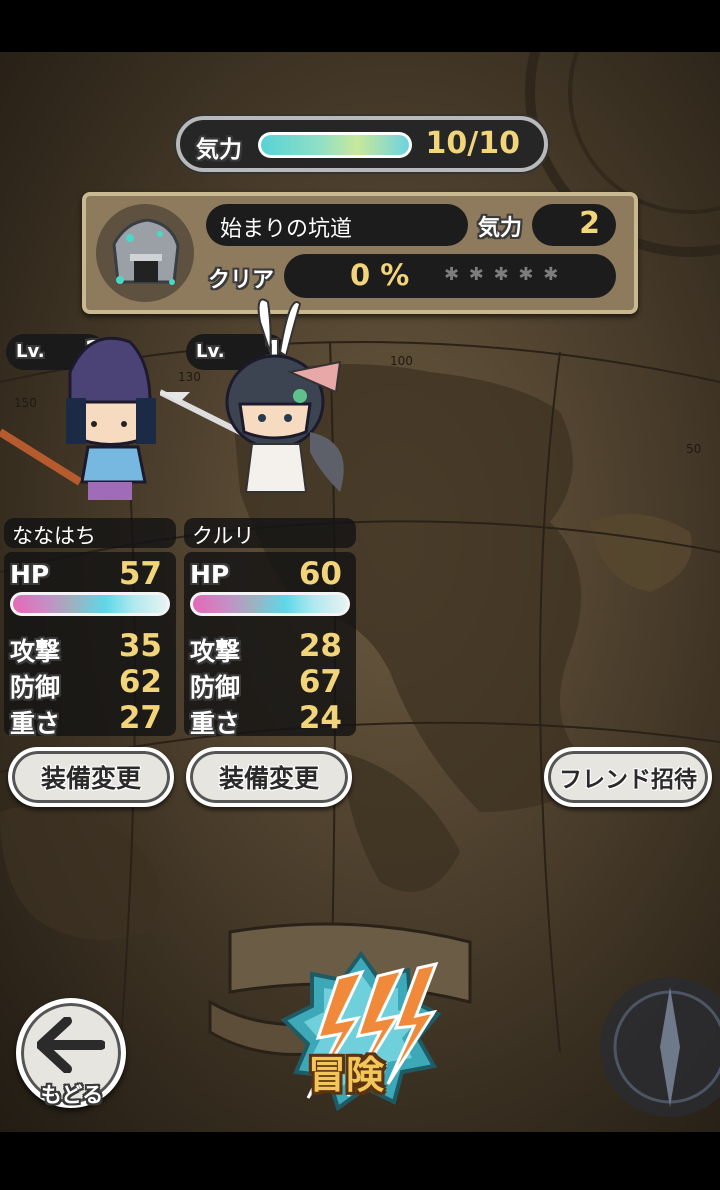  I want to click on clear-label: クリア, so click(241, 280).